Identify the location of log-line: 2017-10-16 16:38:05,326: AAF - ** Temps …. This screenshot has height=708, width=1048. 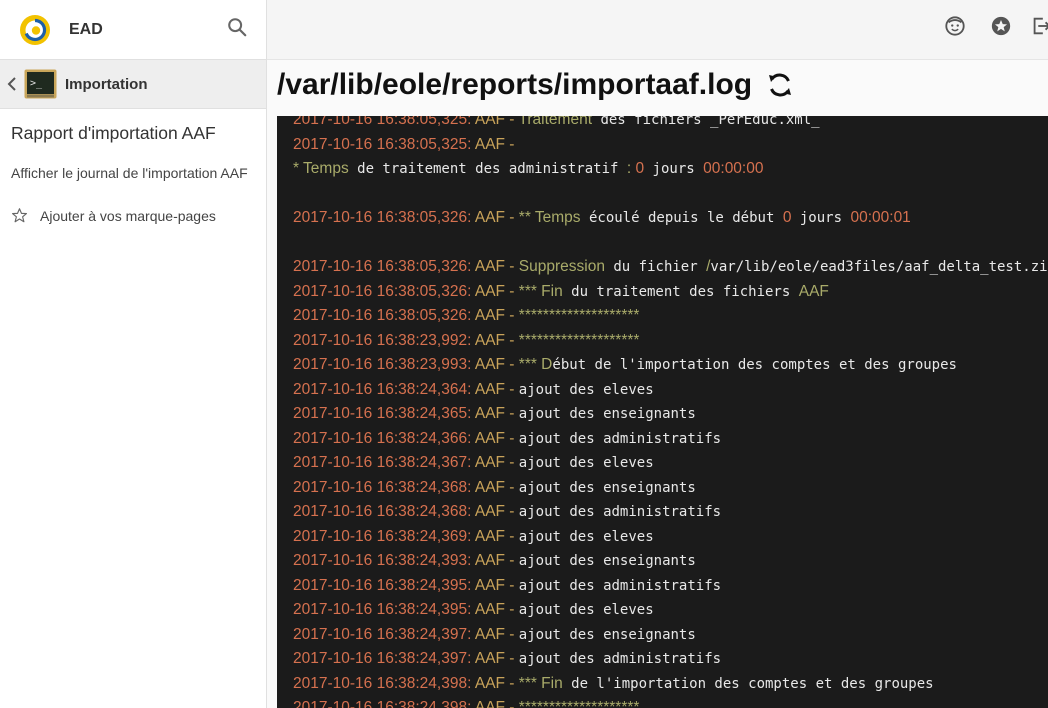
(670, 218).